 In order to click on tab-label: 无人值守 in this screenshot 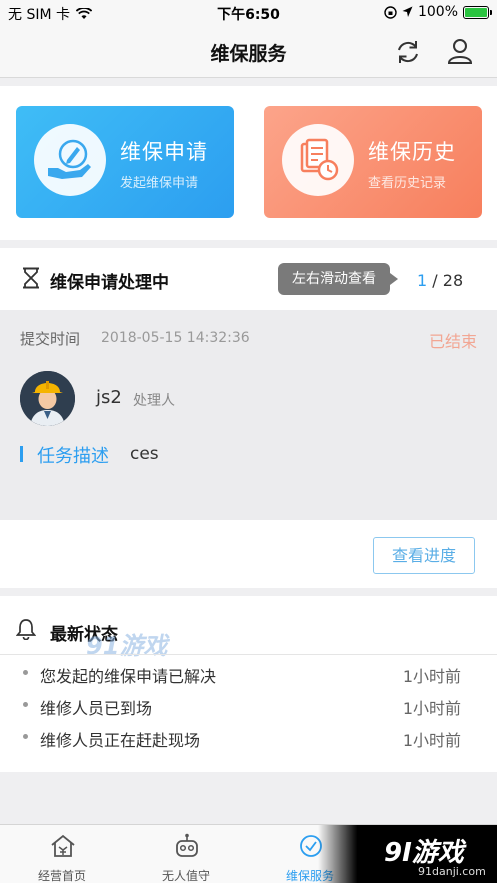, I will do `click(185, 876)`.